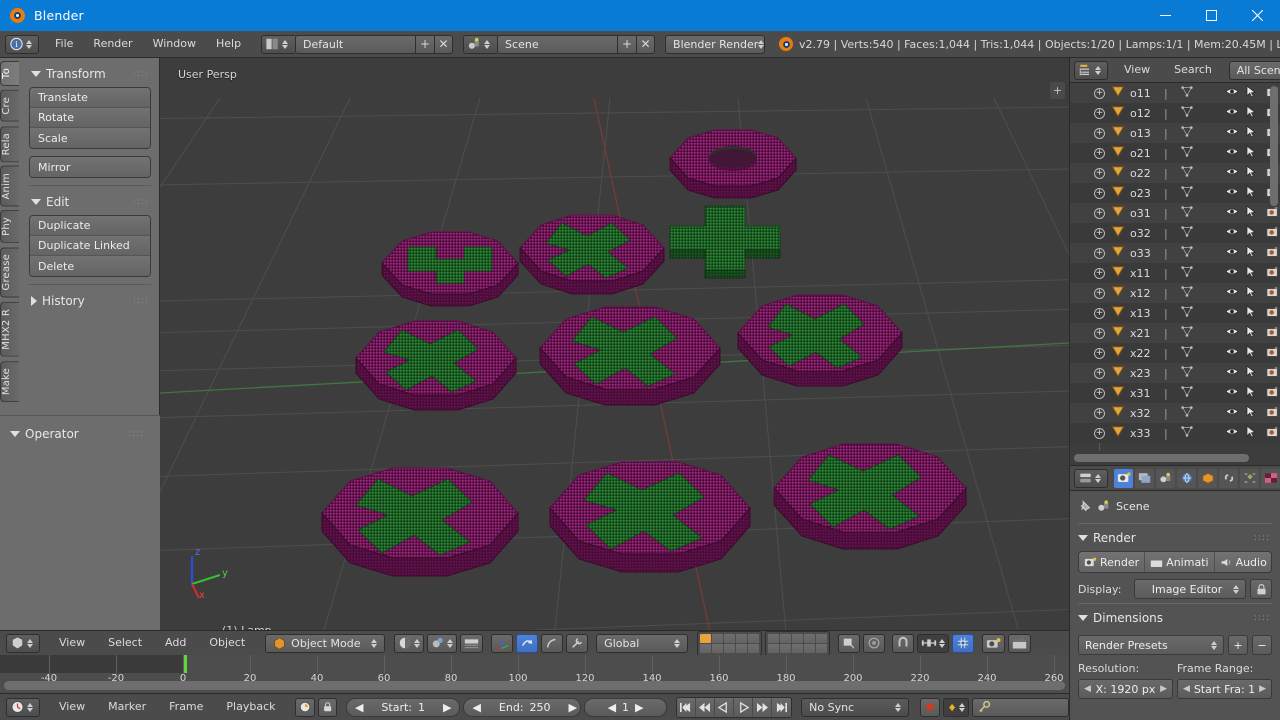 Image resolution: width=1280 pixels, height=720 pixels. I want to click on outliner-row: + x11 |, so click(1175, 273).